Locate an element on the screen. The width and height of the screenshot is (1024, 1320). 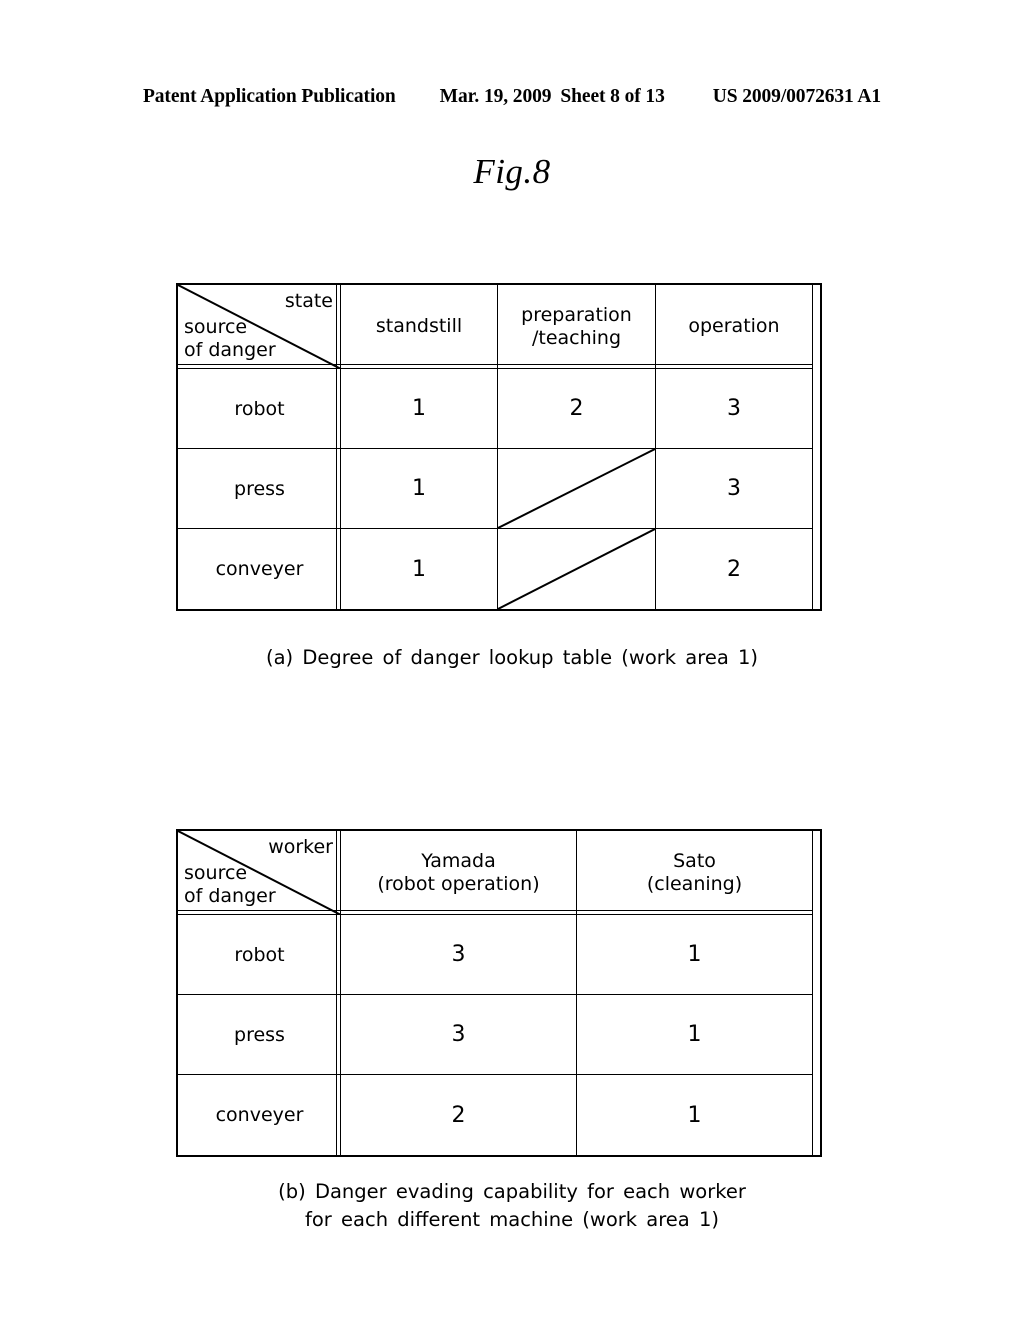
sheet-number: Sheet 8 of 13 is located at coordinates (612, 96).